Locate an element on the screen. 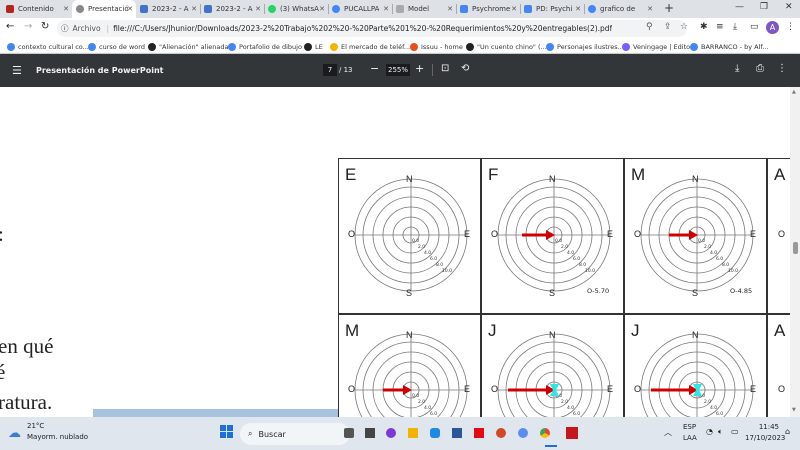  netflix-icon is located at coordinates (479, 433).